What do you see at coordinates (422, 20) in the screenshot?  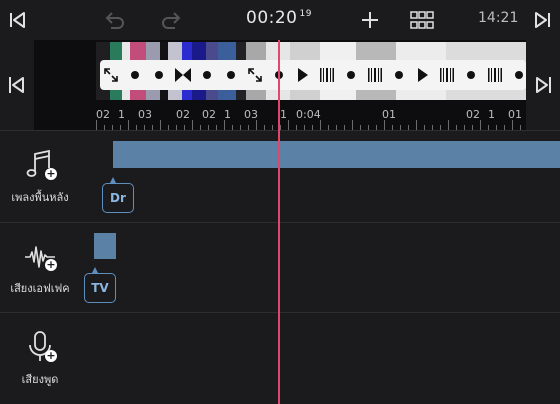 I see `grid-icon` at bounding box center [422, 20].